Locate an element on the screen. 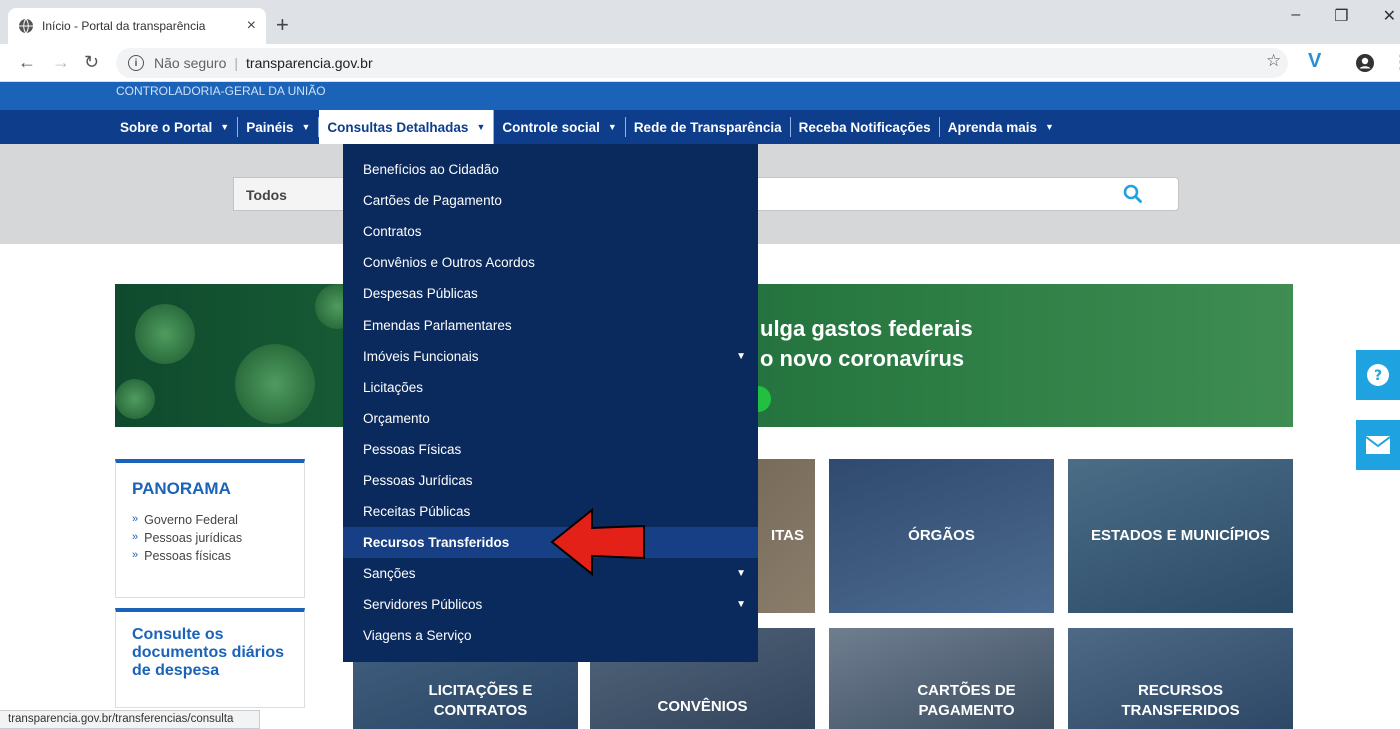  menu-item-despesas: Despesas Públicas is located at coordinates (550, 293).